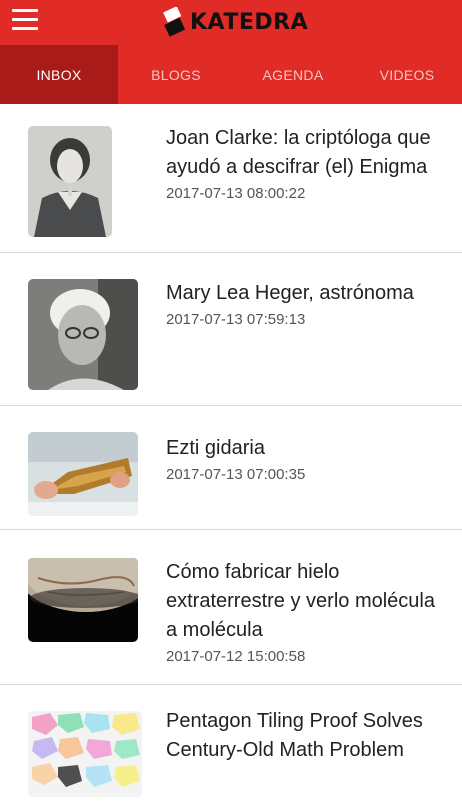  I want to click on tab-blogs: BLOGS, so click(176, 74).